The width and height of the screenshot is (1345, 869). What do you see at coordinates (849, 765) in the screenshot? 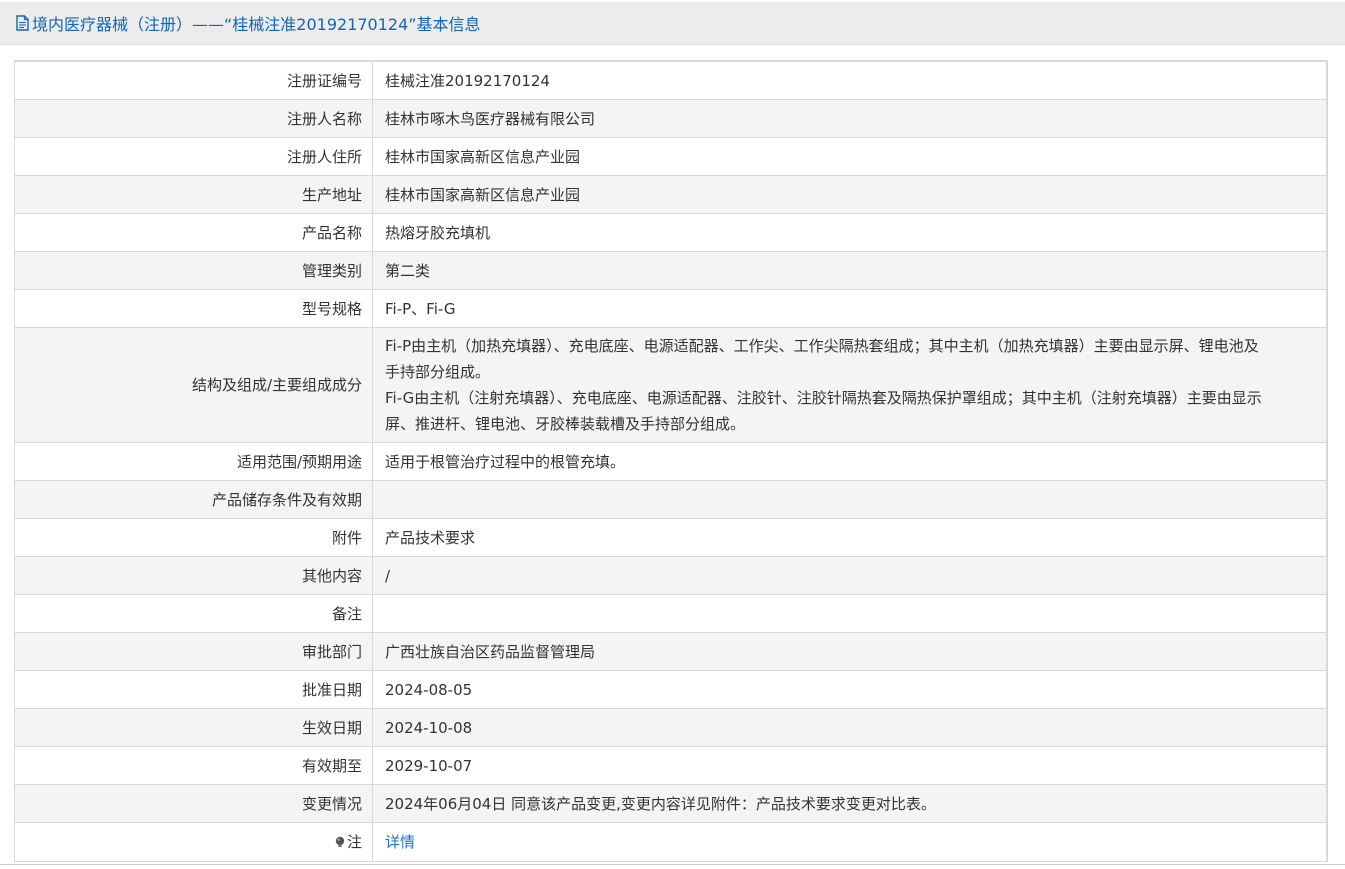
I see `row-value: 2029-10-07` at bounding box center [849, 765].